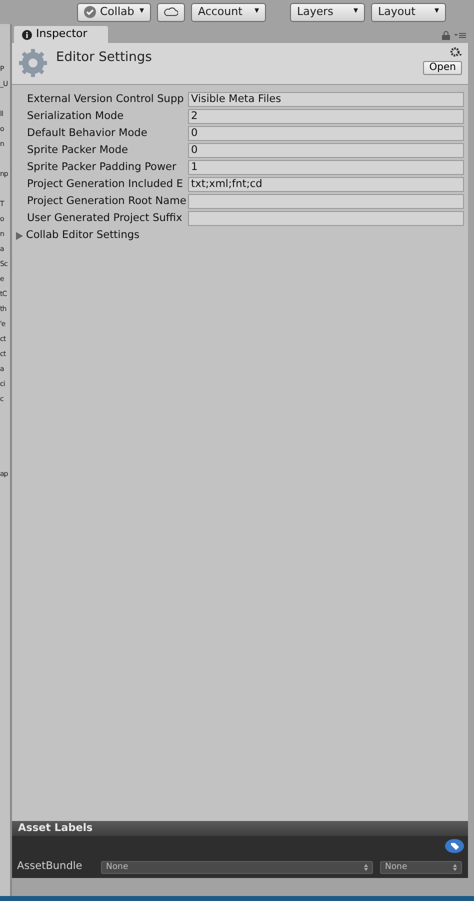  What do you see at coordinates (105, 184) in the screenshot?
I see `property-label: Project Generation Included E` at bounding box center [105, 184].